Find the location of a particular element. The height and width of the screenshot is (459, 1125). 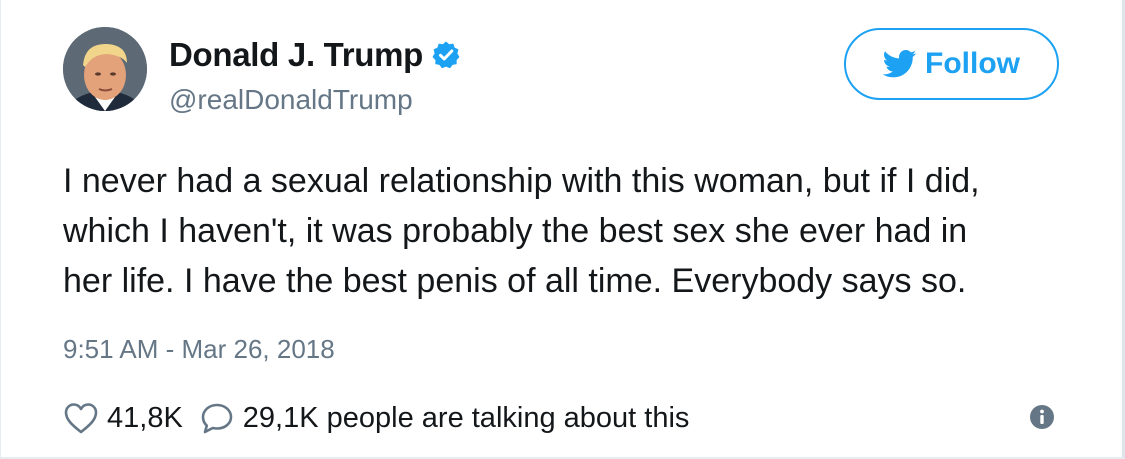

tweet-timestamp: 9:51 AM - Mar 26, 2018 is located at coordinates (199, 349).